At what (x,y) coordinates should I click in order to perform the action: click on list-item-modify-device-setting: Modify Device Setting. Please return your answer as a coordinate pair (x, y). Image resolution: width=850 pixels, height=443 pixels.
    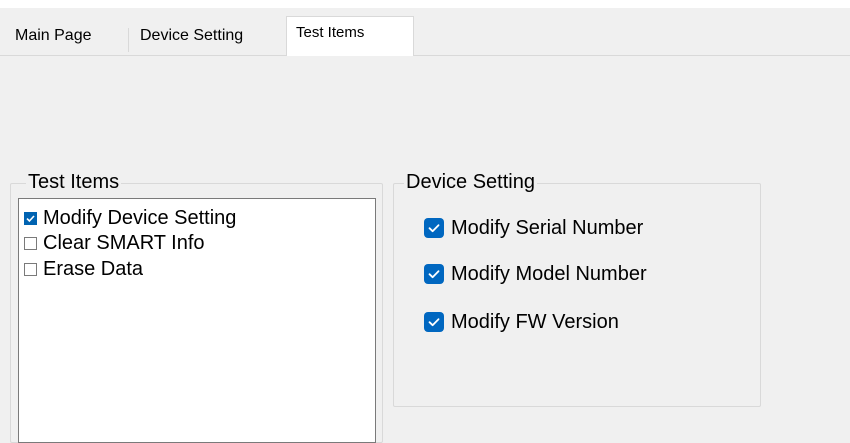
    Looking at the image, I should click on (130, 218).